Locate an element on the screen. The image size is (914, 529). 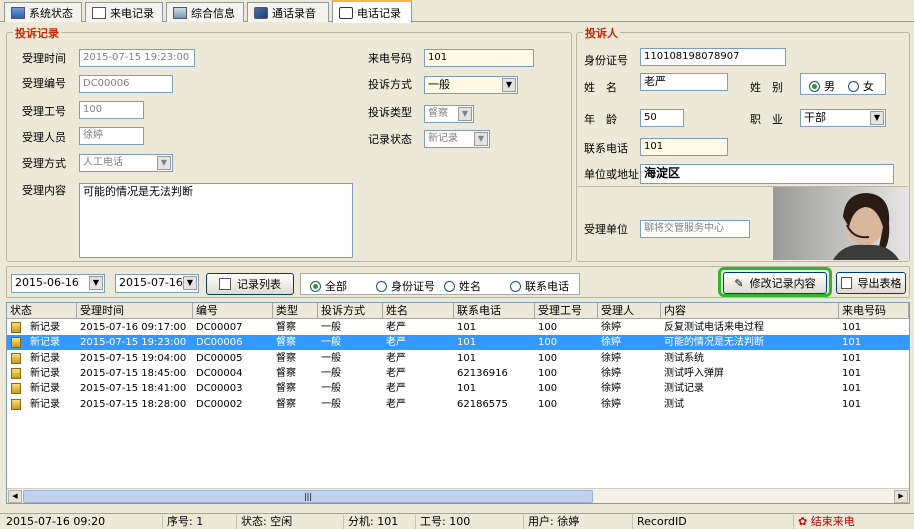
horizontal-scrollbar: ◀ ||| ▶ is located at coordinates (458, 495).